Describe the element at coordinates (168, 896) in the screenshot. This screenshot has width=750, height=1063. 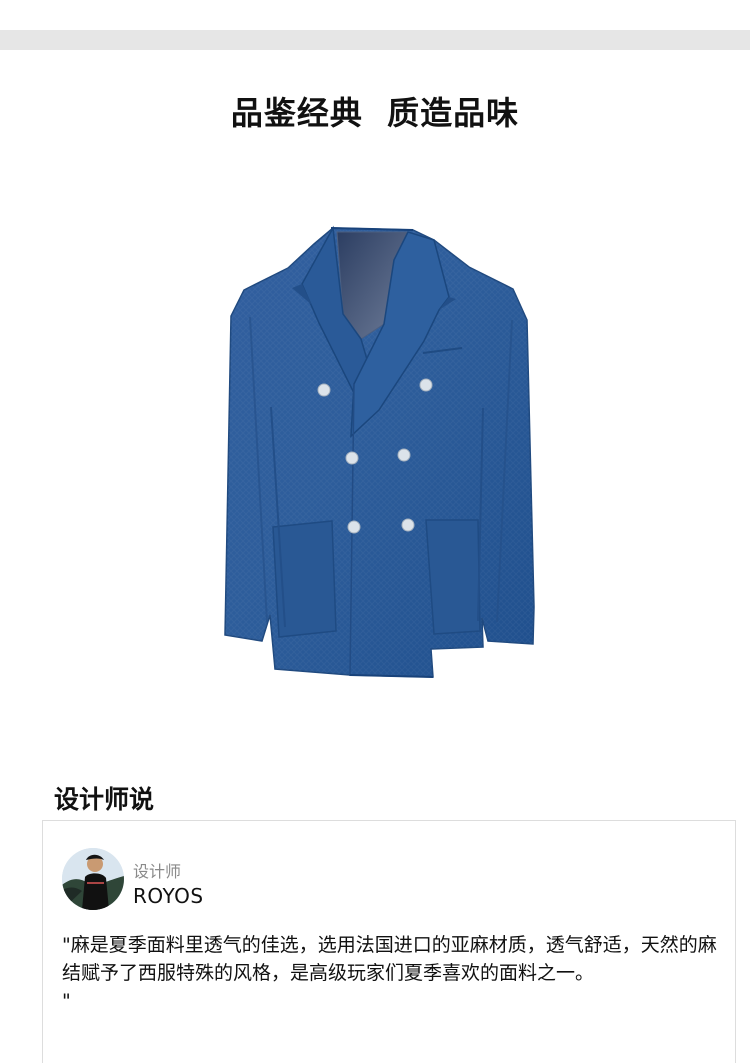
I see `designer-name: ROYOS` at that location.